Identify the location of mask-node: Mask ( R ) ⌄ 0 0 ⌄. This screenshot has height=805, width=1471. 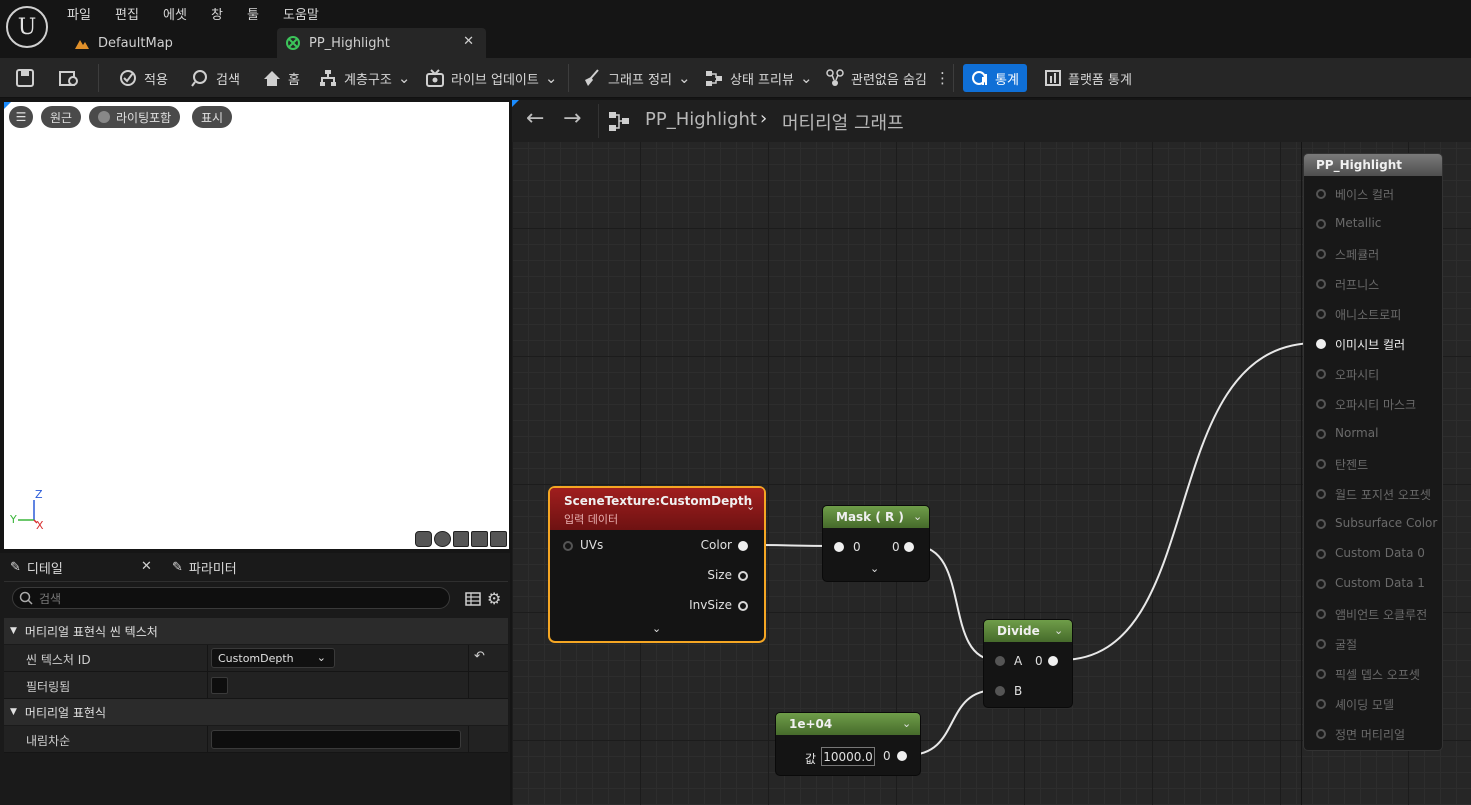
(876, 543).